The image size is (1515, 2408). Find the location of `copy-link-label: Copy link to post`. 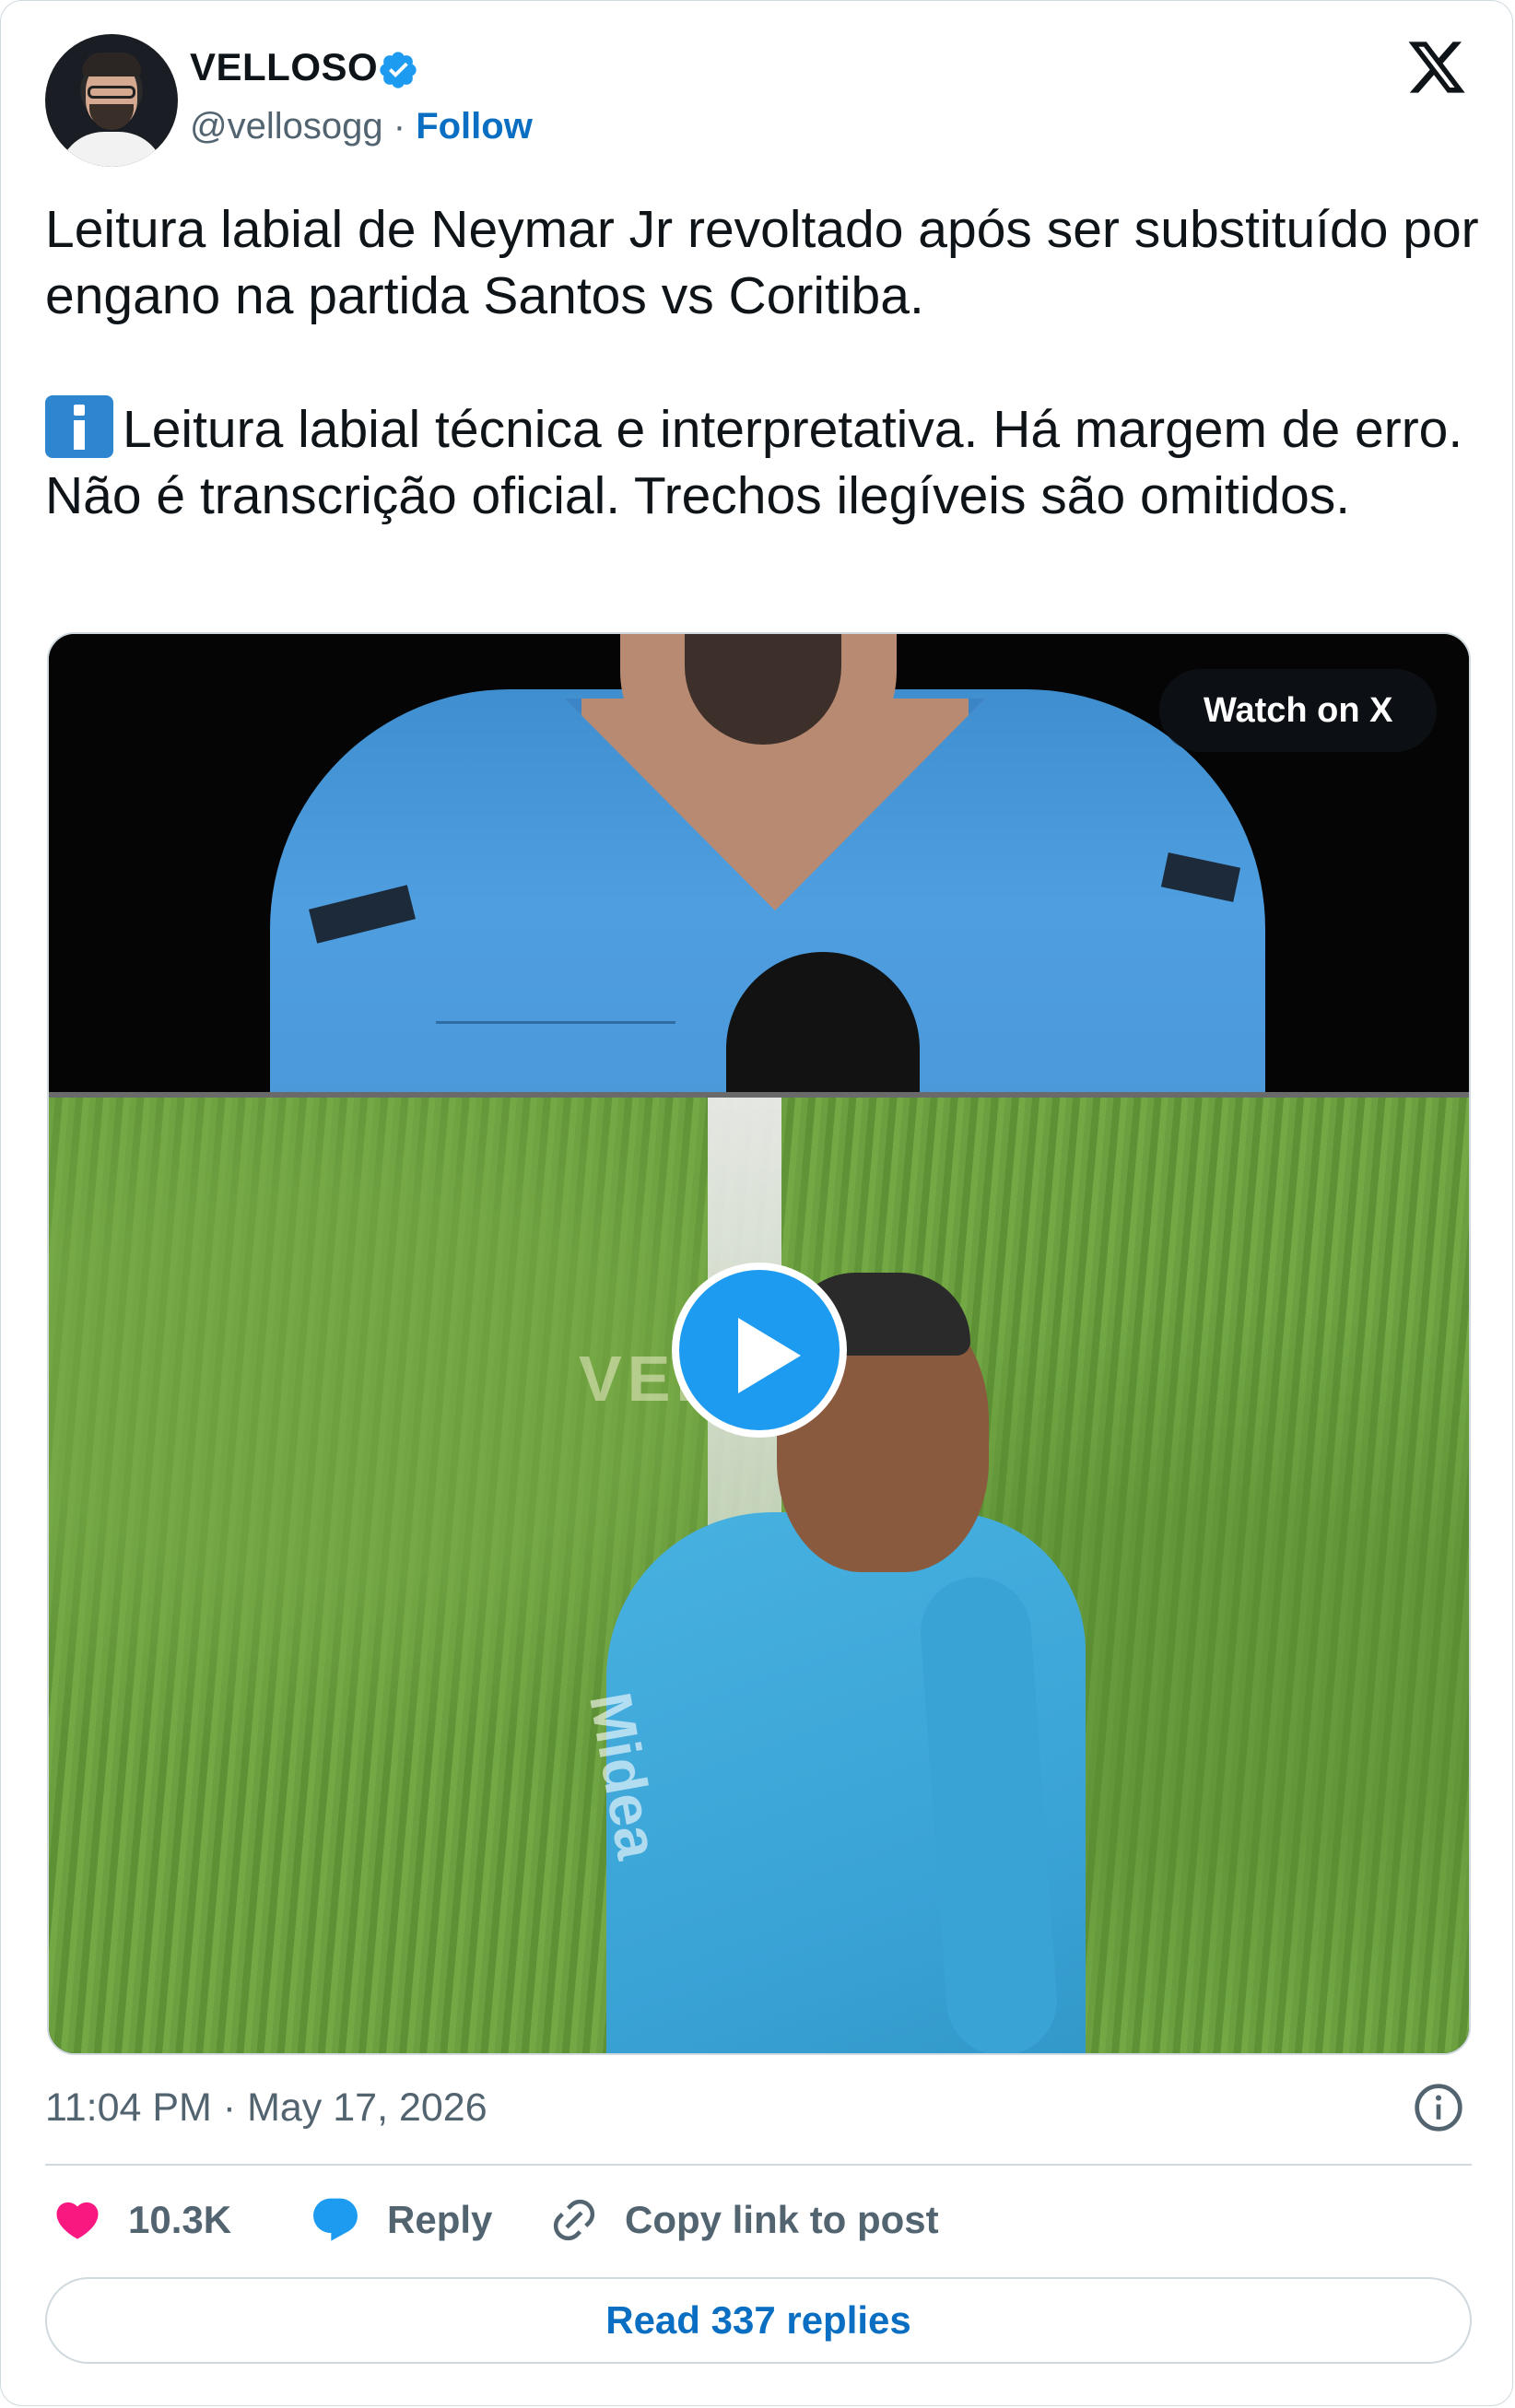

copy-link-label: Copy link to post is located at coordinates (782, 2219).